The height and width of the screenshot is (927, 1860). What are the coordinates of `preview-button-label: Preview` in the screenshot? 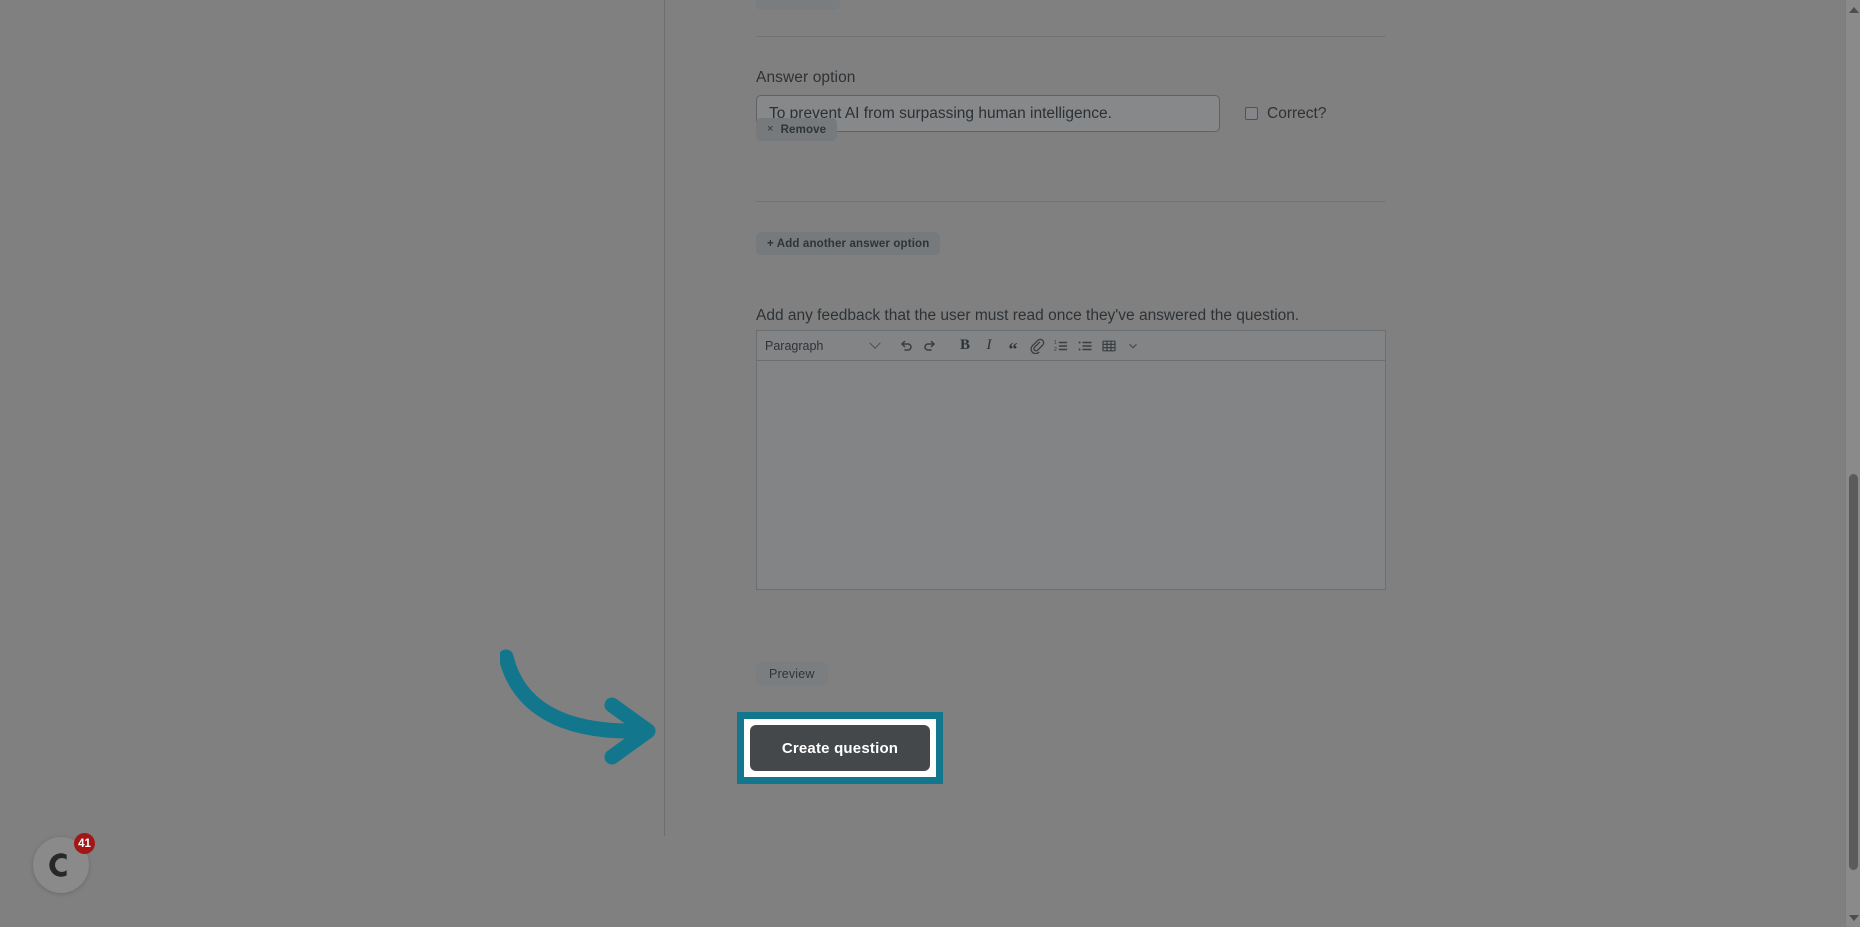 It's located at (792, 674).